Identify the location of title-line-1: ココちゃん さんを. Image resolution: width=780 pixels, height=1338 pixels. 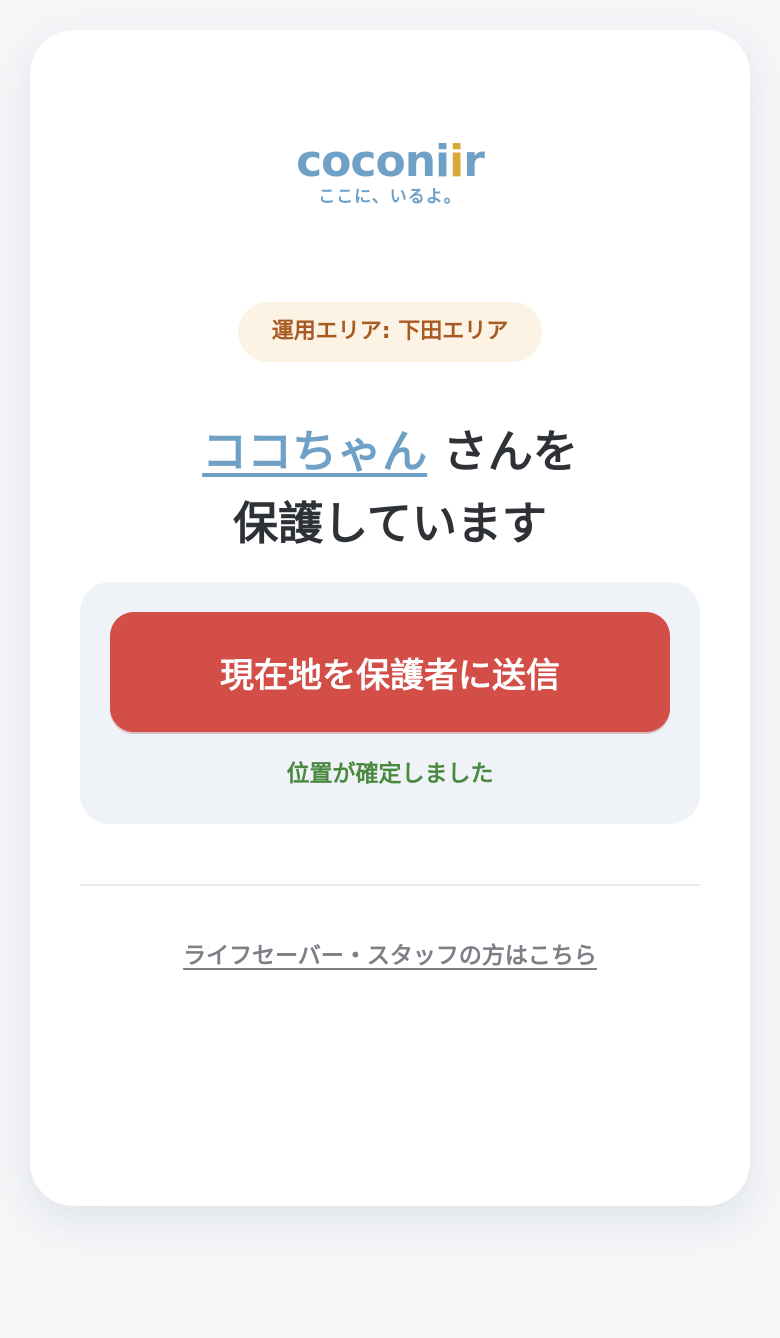
(390, 452).